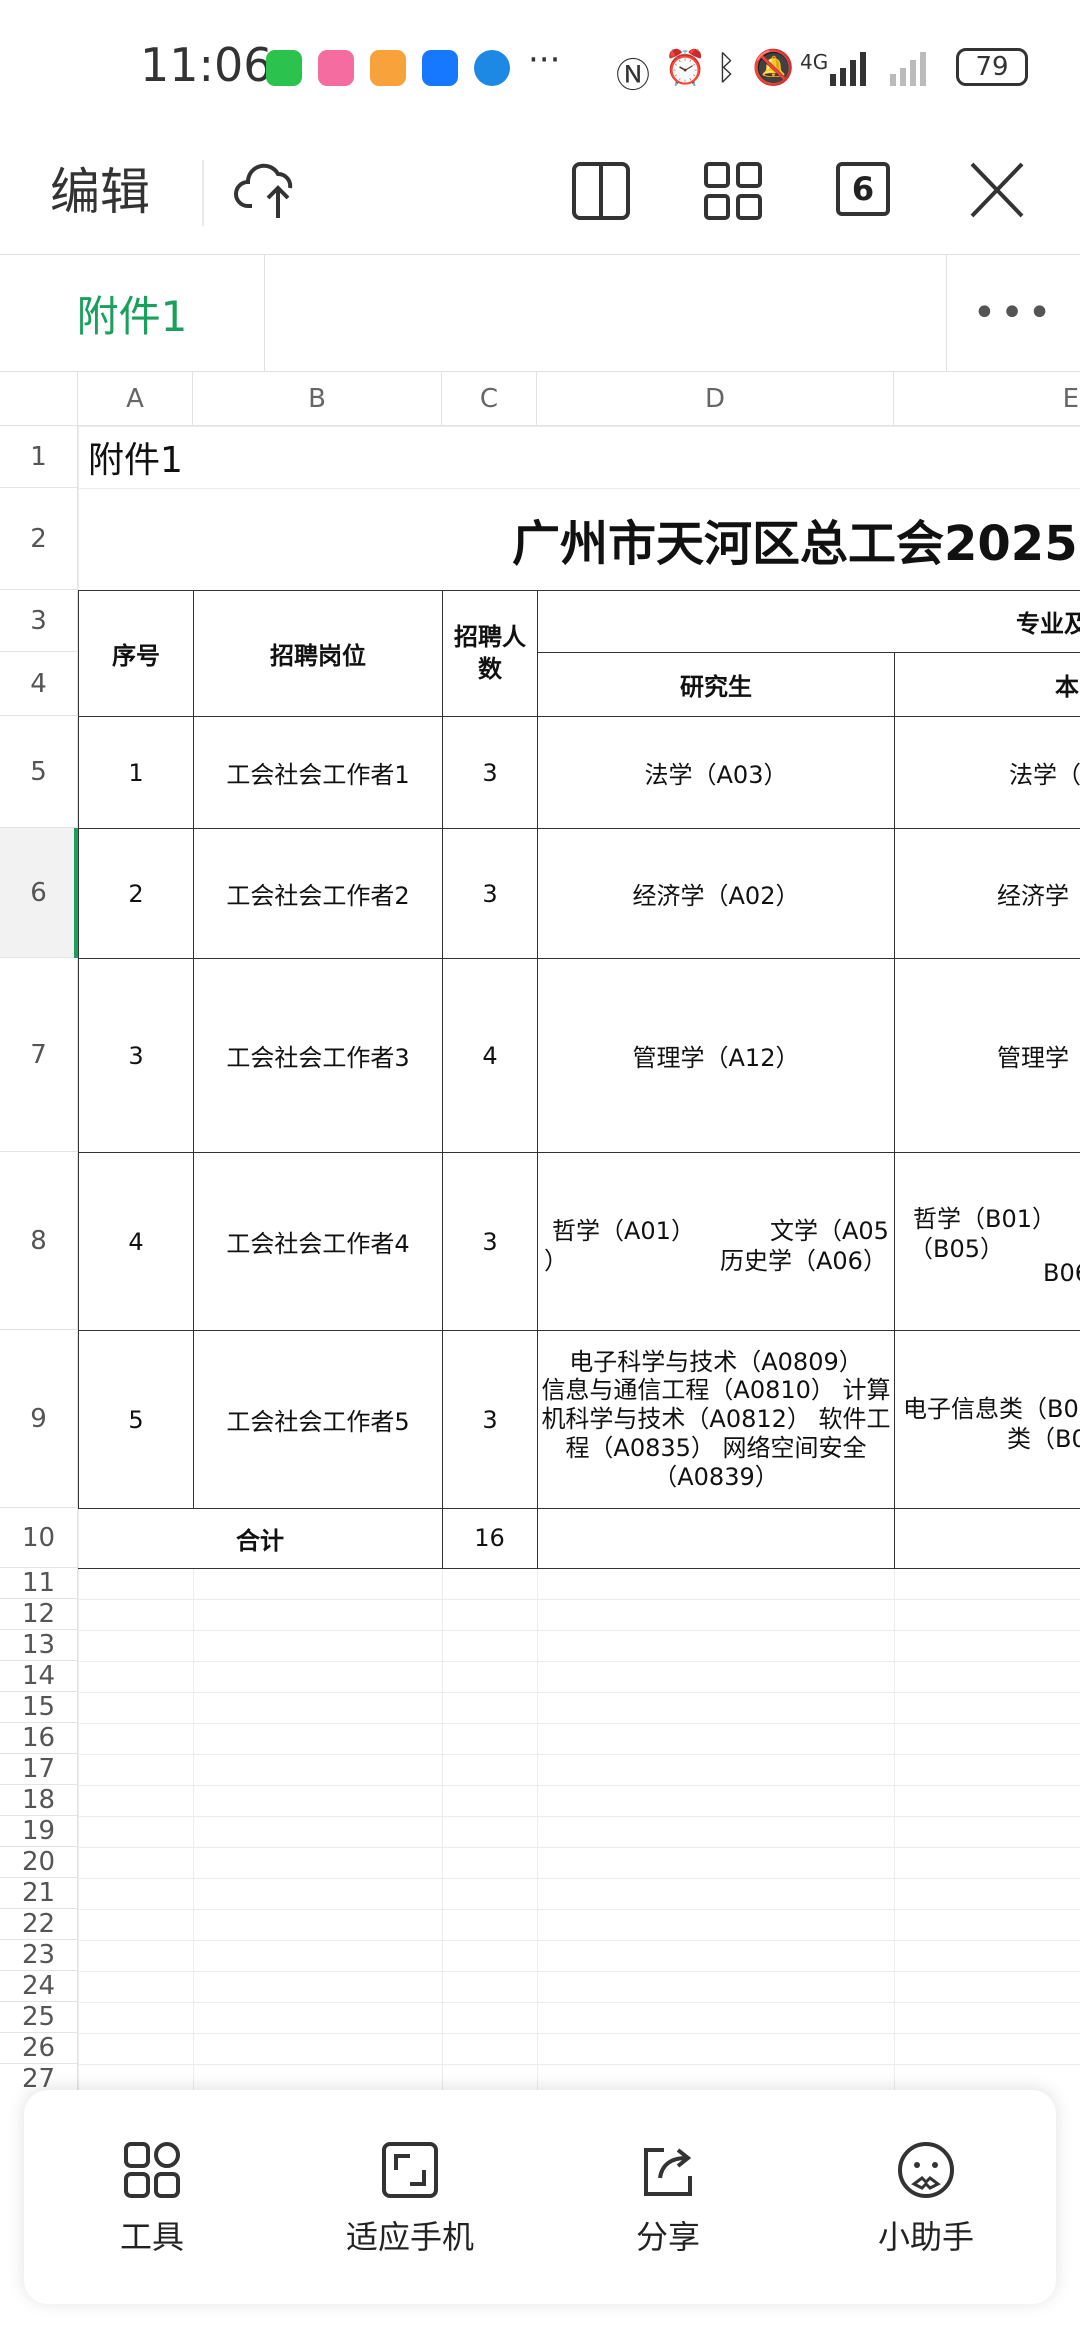 The image size is (1080, 2340). What do you see at coordinates (490, 1419) in the screenshot?
I see `cell-c9: 3` at bounding box center [490, 1419].